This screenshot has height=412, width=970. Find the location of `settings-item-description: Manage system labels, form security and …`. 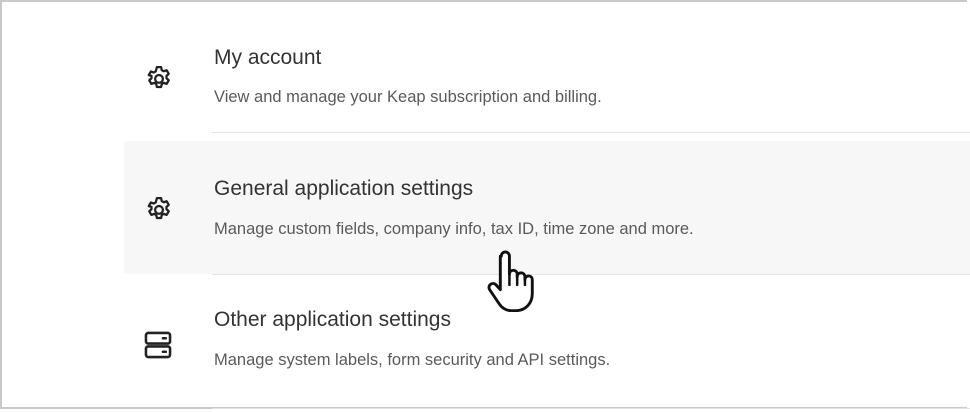

settings-item-description: Manage system labels, form security and … is located at coordinates (412, 360).